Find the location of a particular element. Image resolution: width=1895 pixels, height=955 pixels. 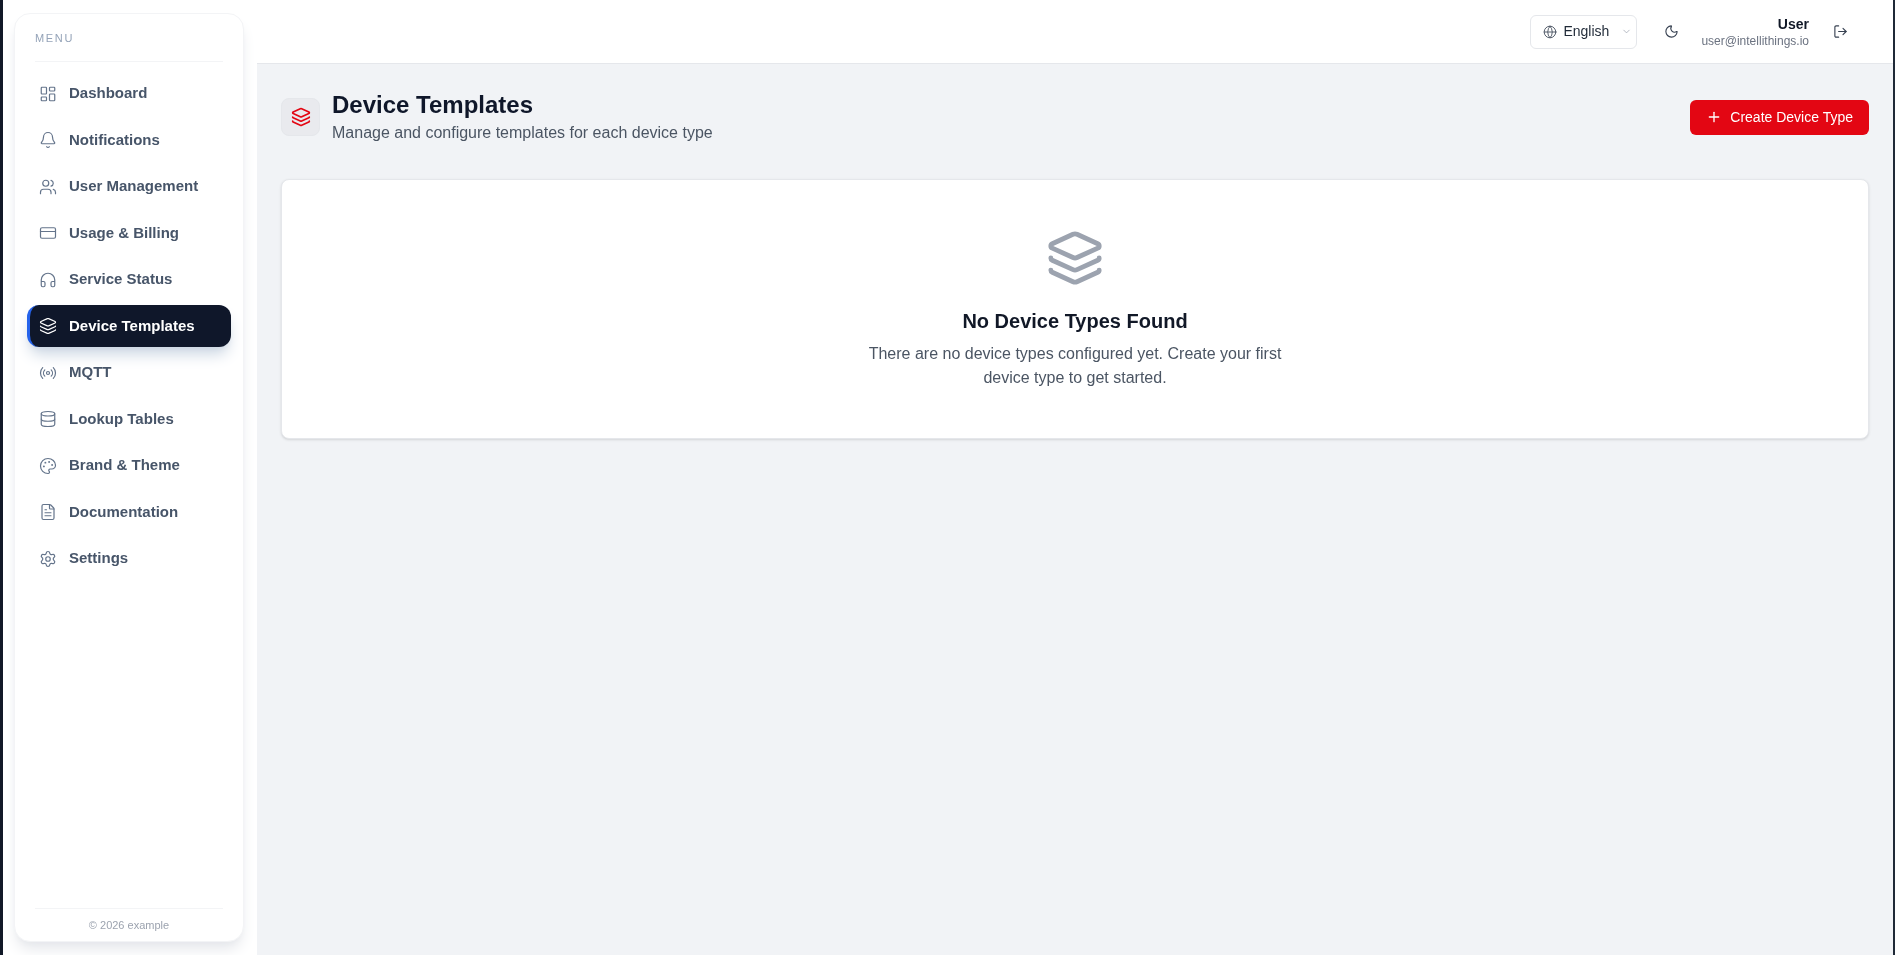

sidebar-item: Service Status is located at coordinates (129, 279).